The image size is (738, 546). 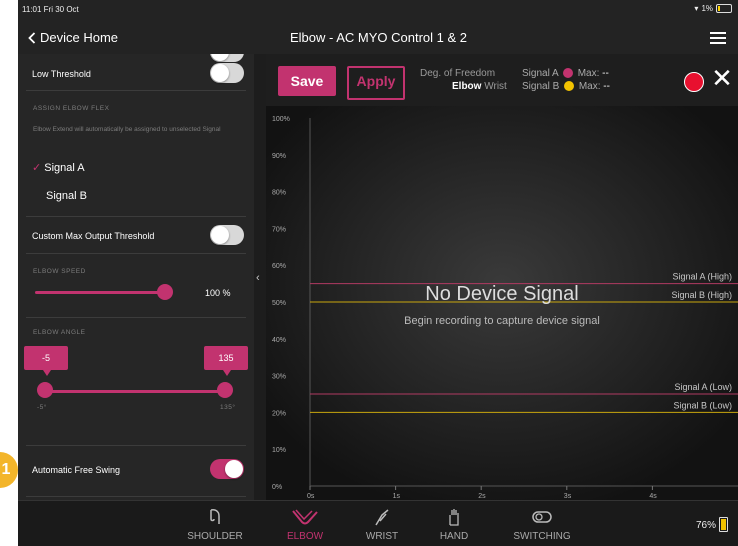 I want to click on tab-hand: HAND, so click(x=454, y=524).